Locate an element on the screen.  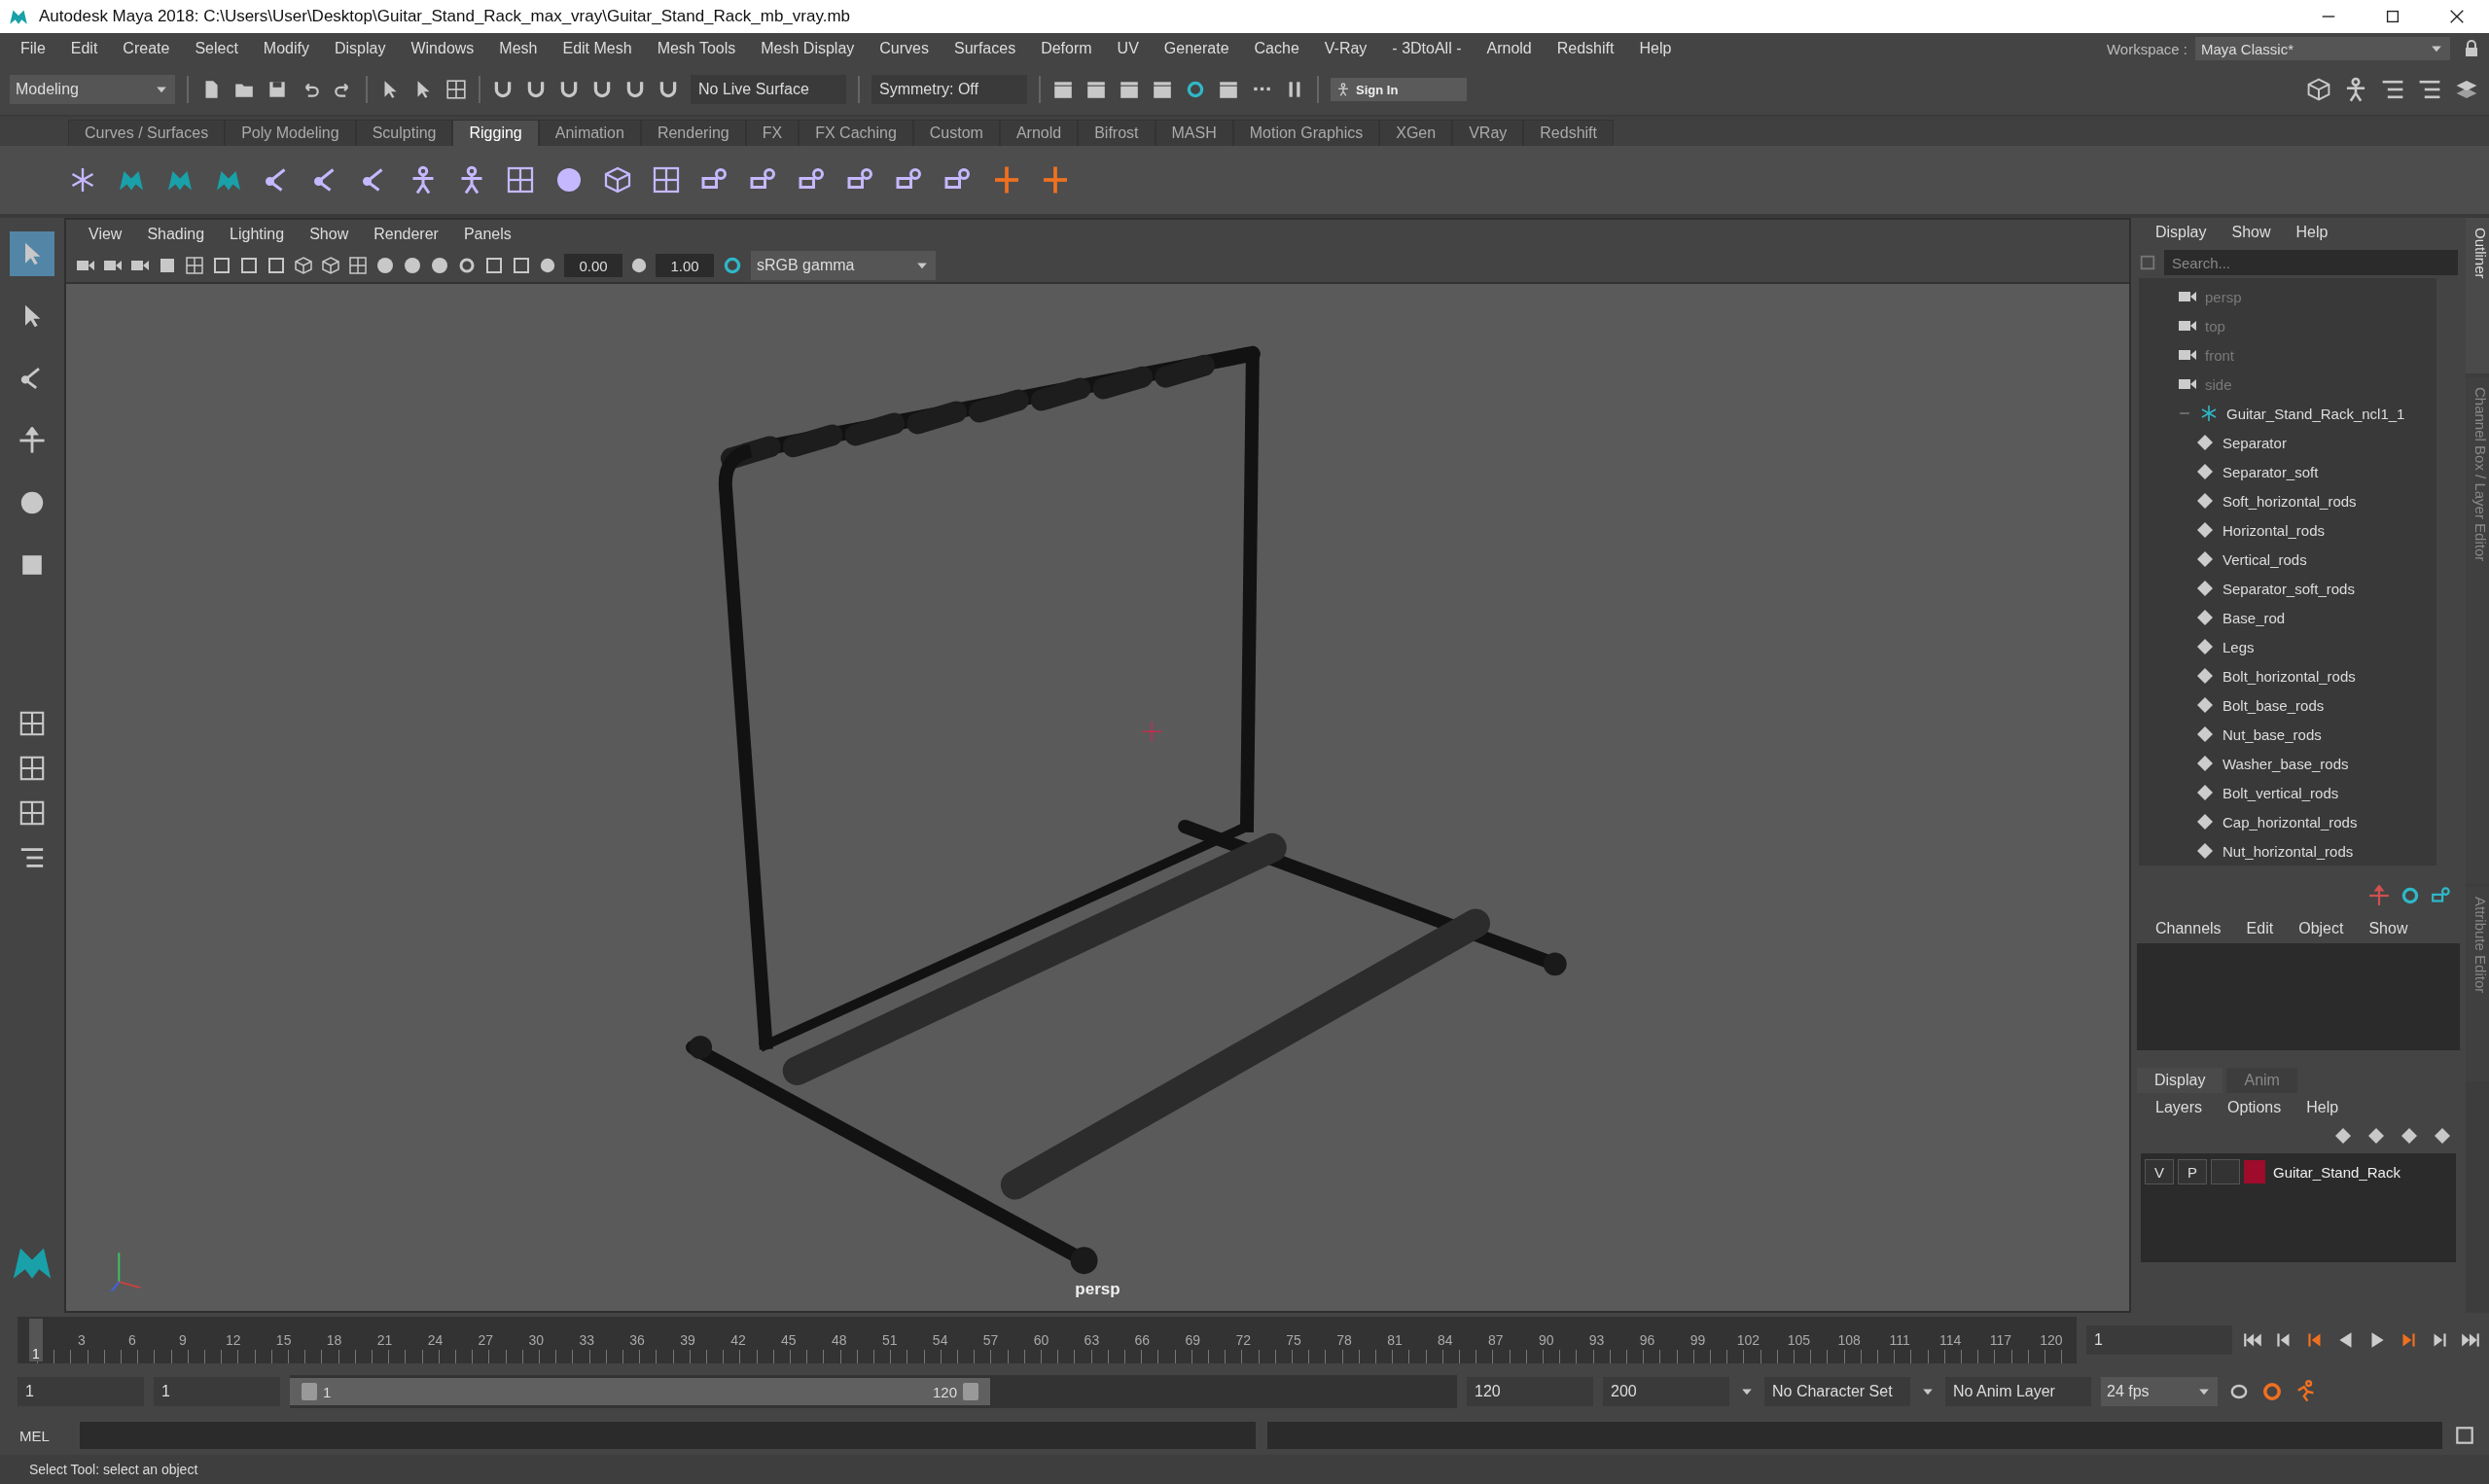
layer-menu-item: Layers is located at coordinates (2179, 1108).